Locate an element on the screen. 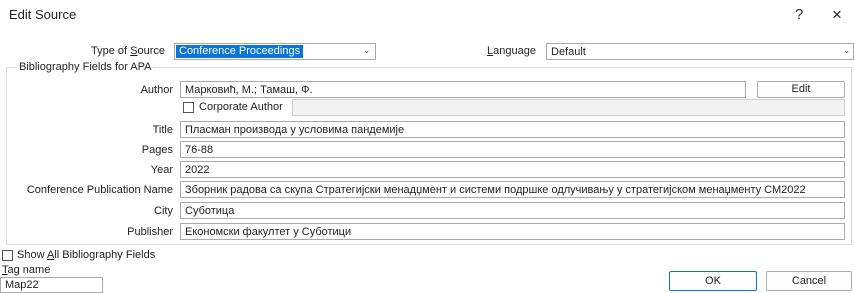 This screenshot has width=854, height=293. corporate-author-label: Corporate Author is located at coordinates (241, 107).